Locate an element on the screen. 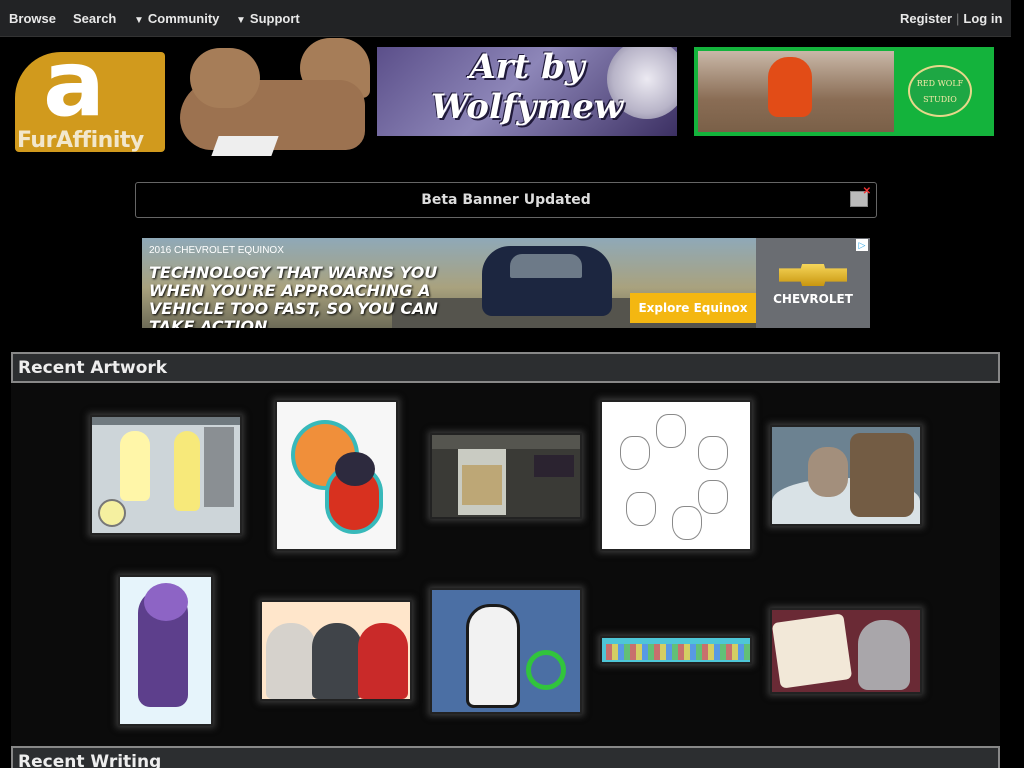 The height and width of the screenshot is (768, 1024). site-logo: a FurAffinity is located at coordinates (195, 99).